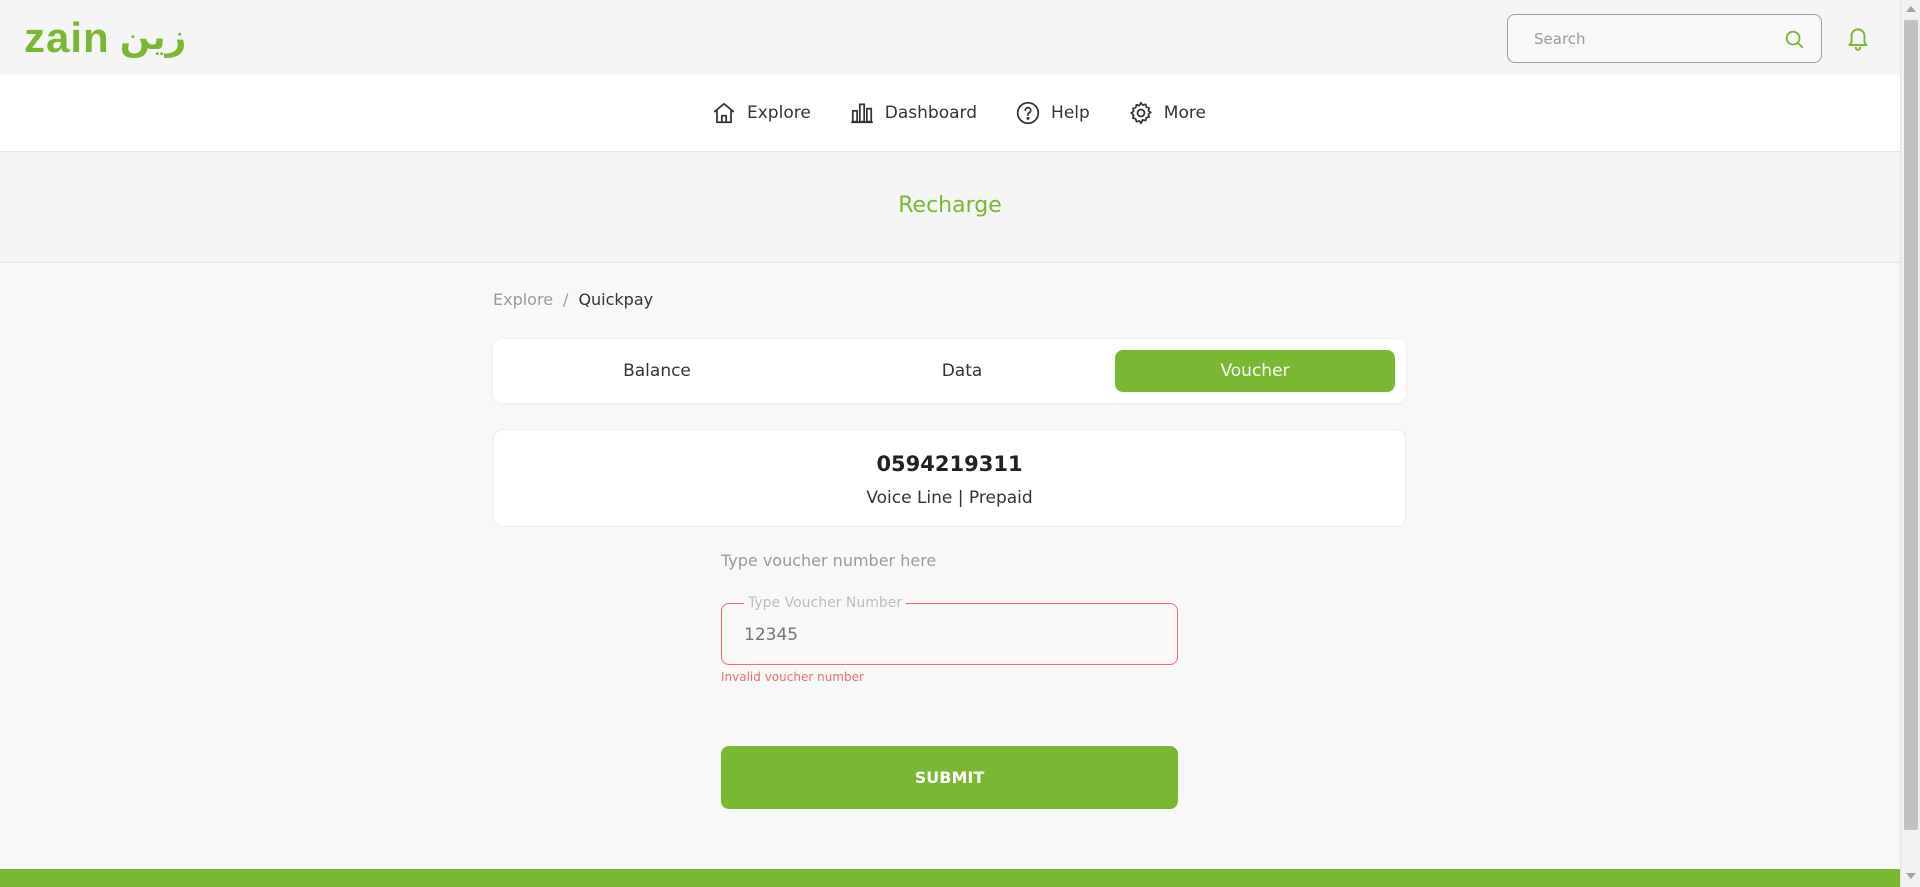 Image resolution: width=1920 pixels, height=887 pixels. I want to click on nav-dashboard: Dashboard, so click(913, 113).